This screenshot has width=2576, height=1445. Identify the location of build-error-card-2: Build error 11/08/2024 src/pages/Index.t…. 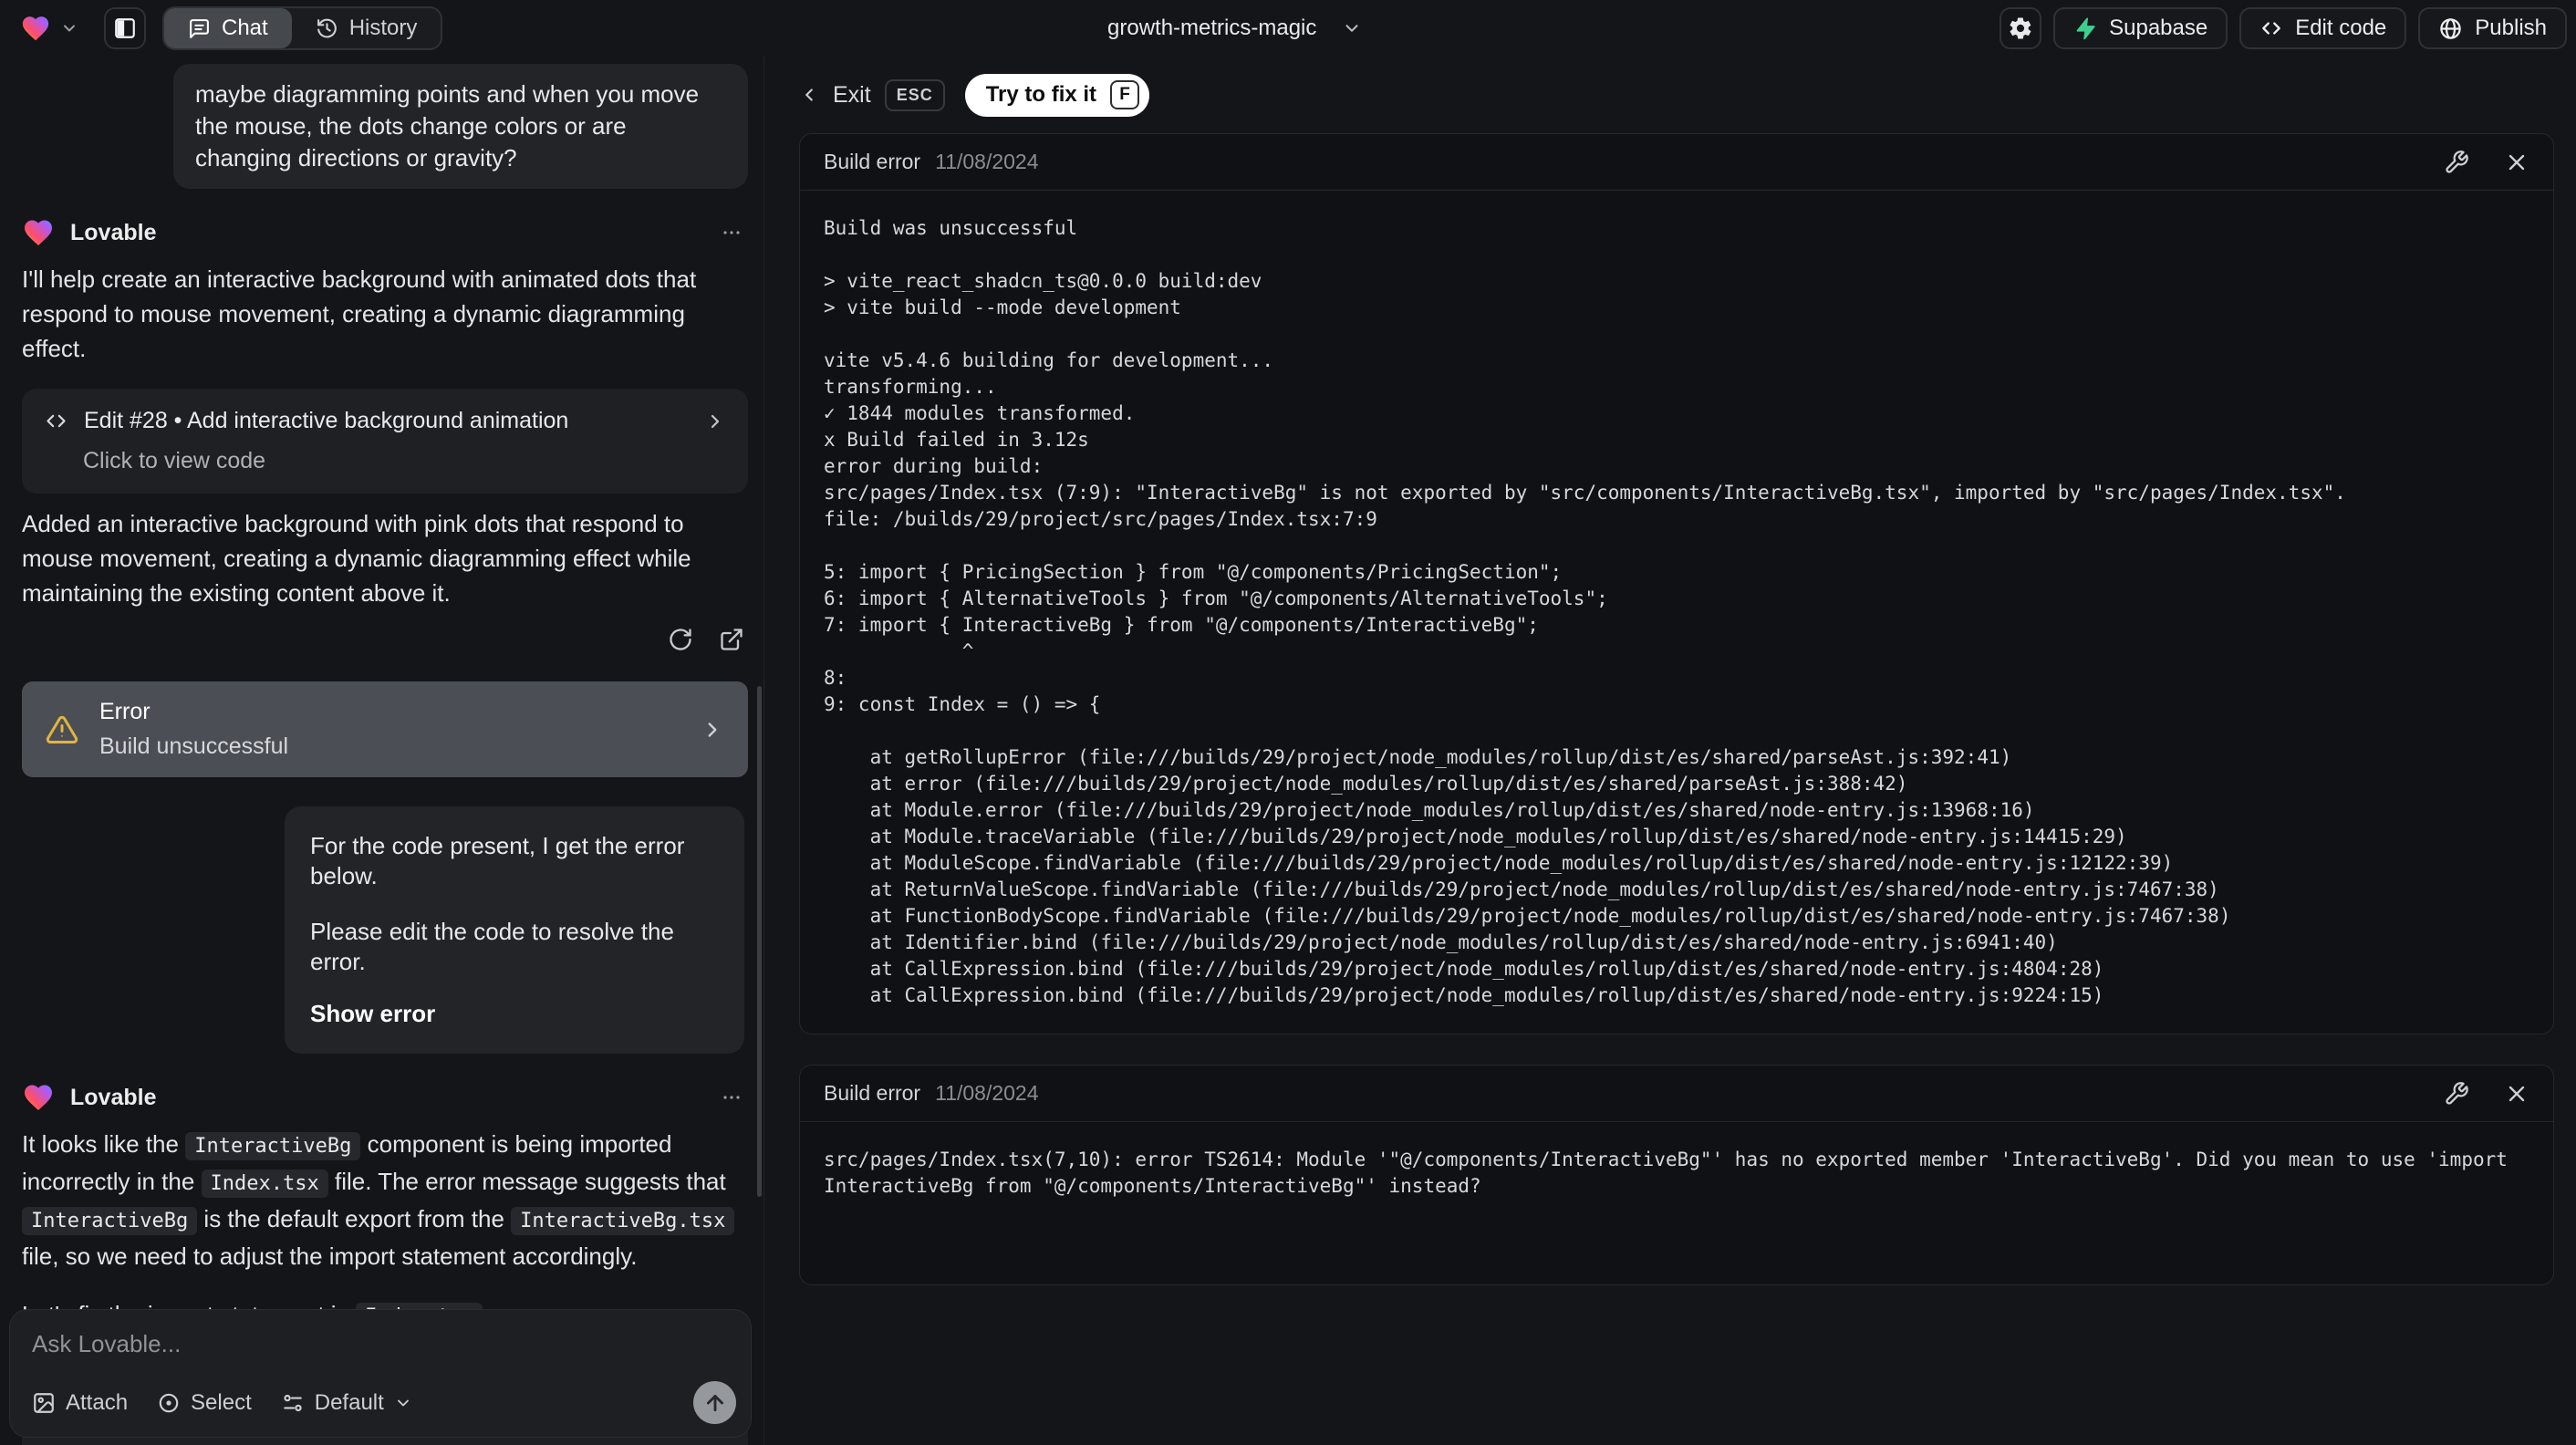
(1676, 1175).